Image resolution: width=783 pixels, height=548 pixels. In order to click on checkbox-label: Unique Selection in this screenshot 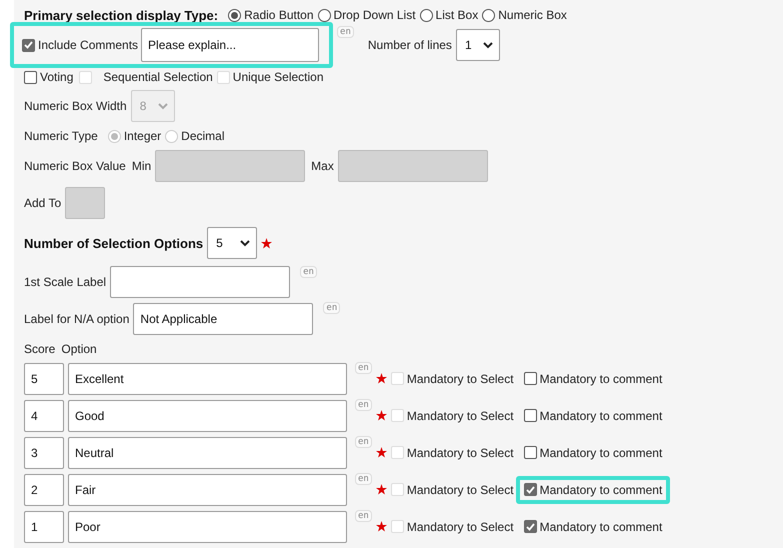, I will do `click(278, 77)`.